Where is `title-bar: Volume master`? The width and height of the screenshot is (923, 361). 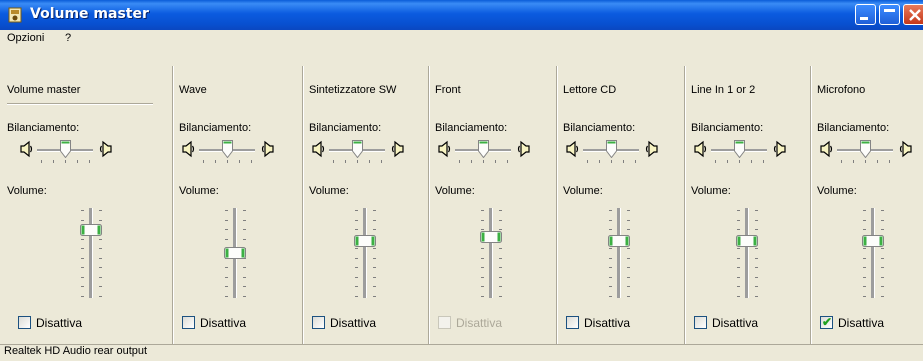 title-bar: Volume master is located at coordinates (461, 15).